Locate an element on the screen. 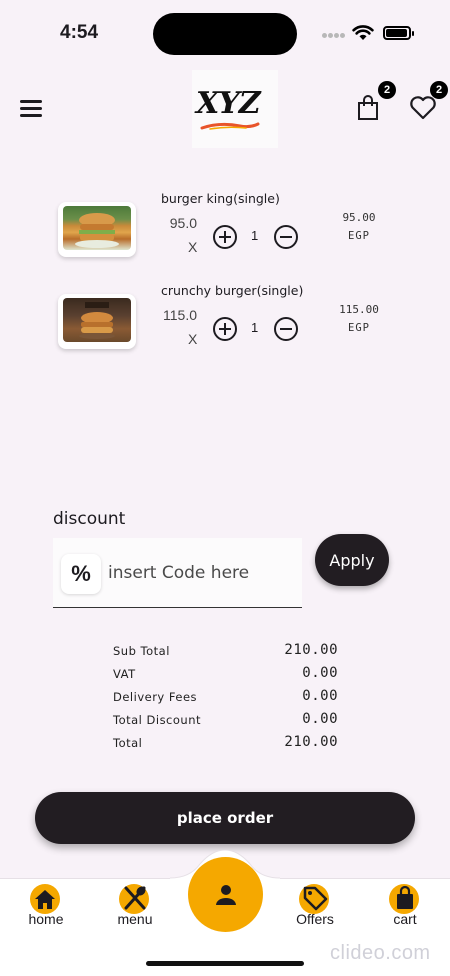  home-icon is located at coordinates (46, 898).